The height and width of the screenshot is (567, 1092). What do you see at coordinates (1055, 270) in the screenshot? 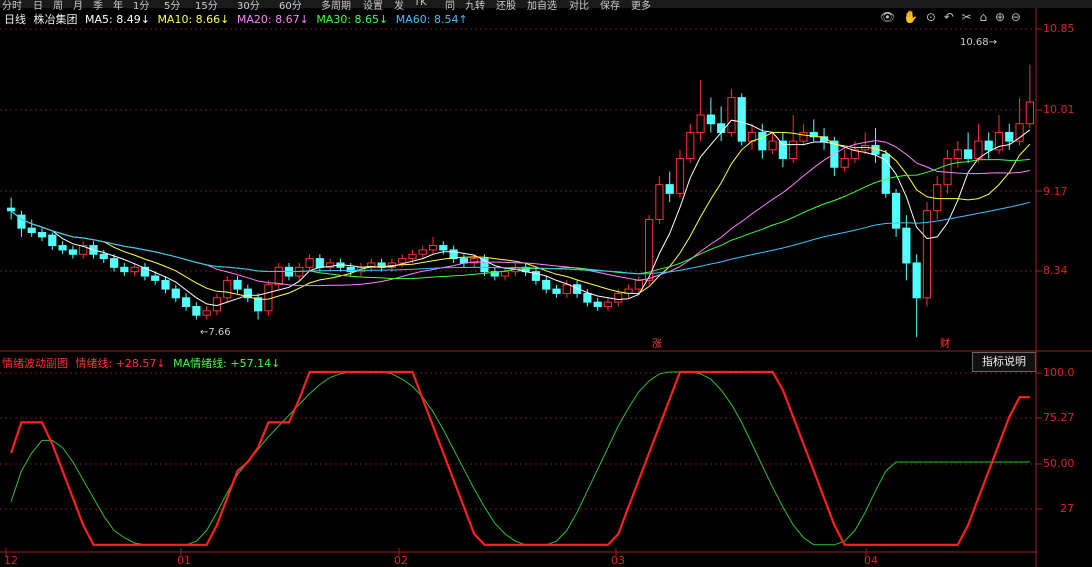
I see `price-tick: 8.34` at bounding box center [1055, 270].